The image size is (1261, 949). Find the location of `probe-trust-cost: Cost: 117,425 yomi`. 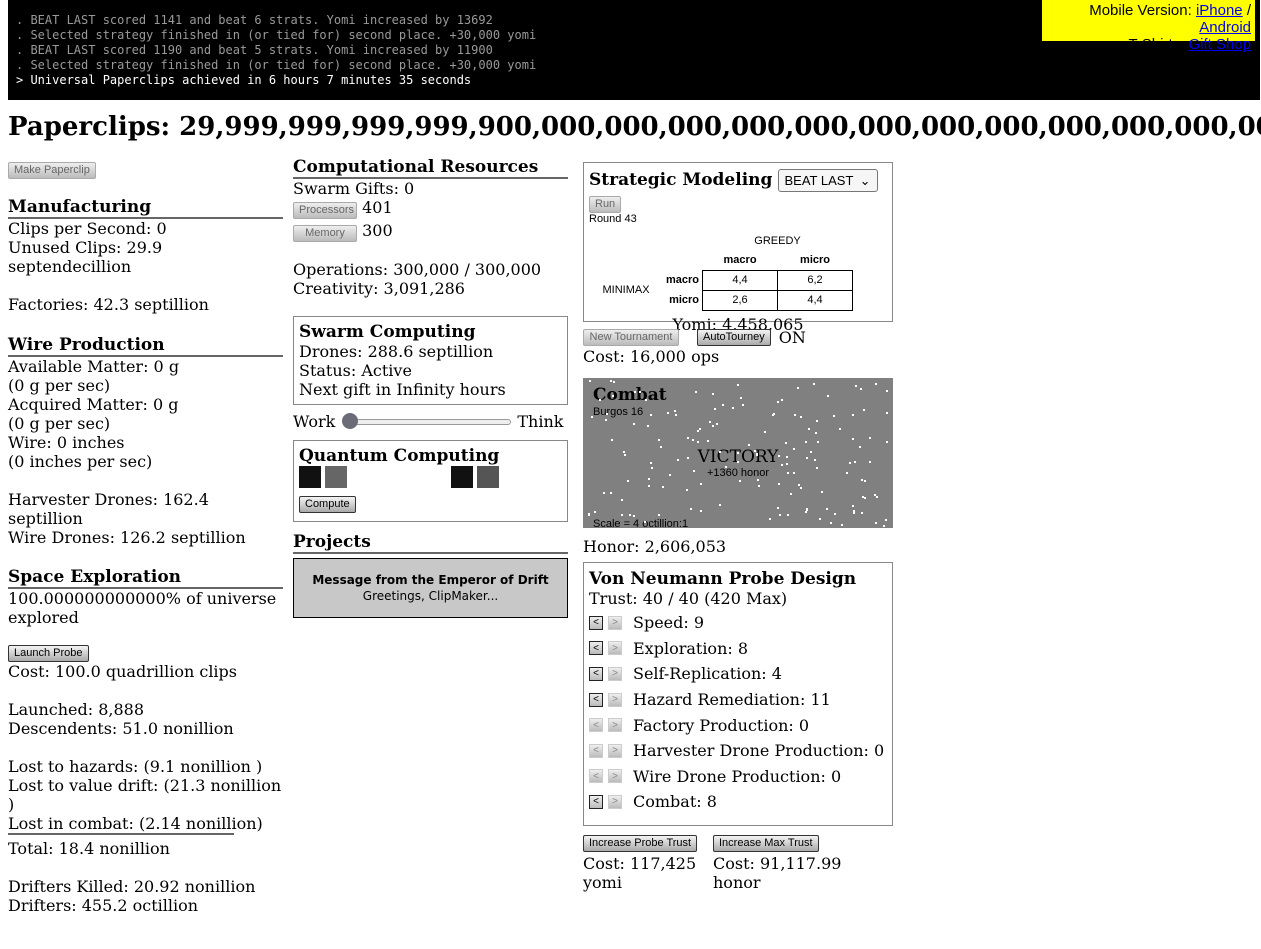

probe-trust-cost: Cost: 117,425 yomi is located at coordinates (640, 873).